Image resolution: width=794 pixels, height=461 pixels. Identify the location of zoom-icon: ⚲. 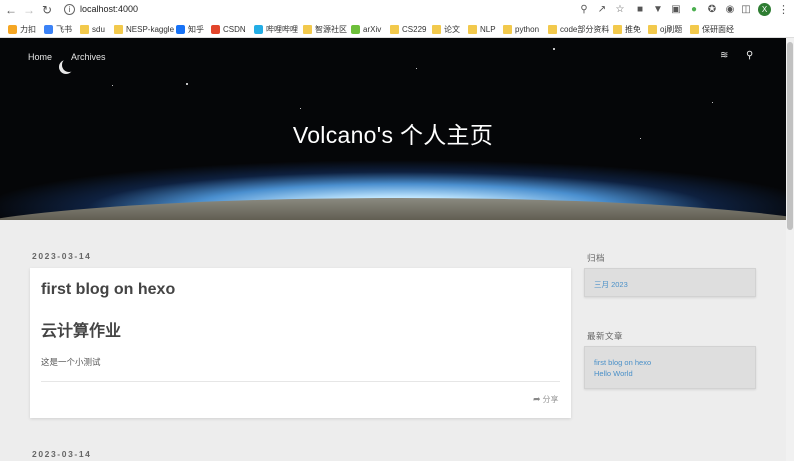
(584, 10).